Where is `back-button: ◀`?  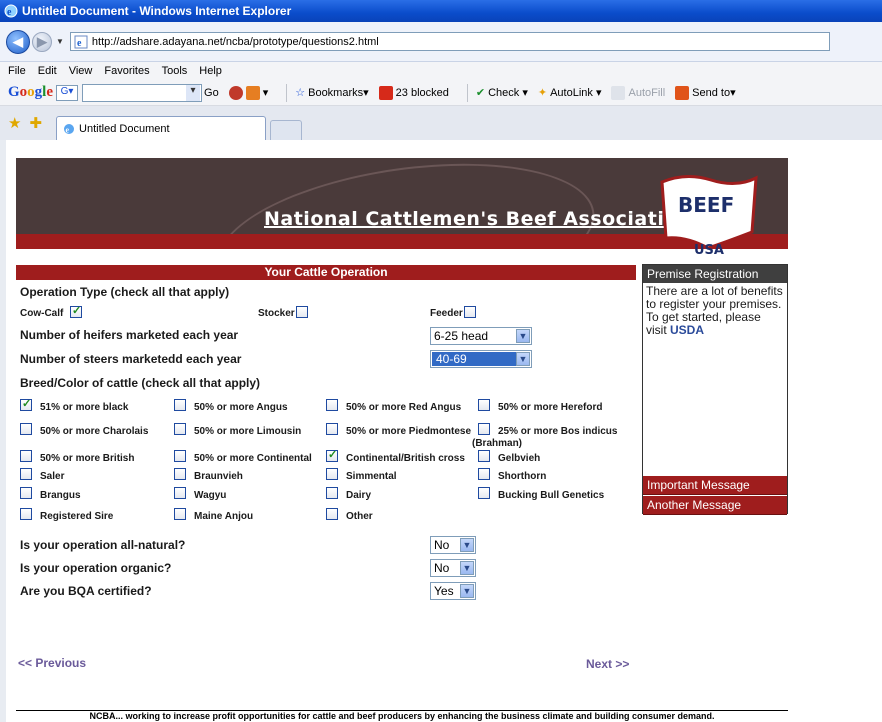
back-button: ◀ is located at coordinates (18, 41).